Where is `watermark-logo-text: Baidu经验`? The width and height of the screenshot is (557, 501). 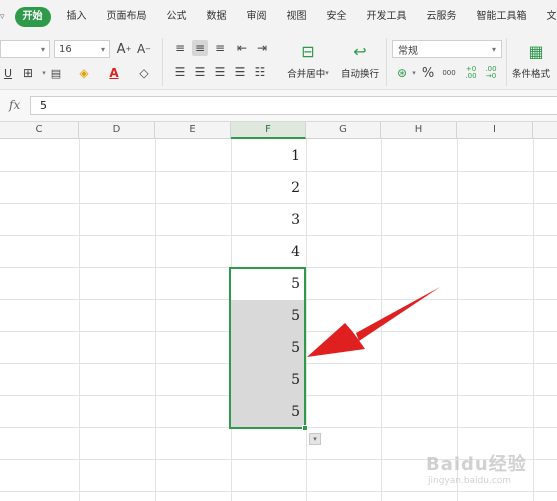 watermark-logo-text: Baidu经验 is located at coordinates (476, 464).